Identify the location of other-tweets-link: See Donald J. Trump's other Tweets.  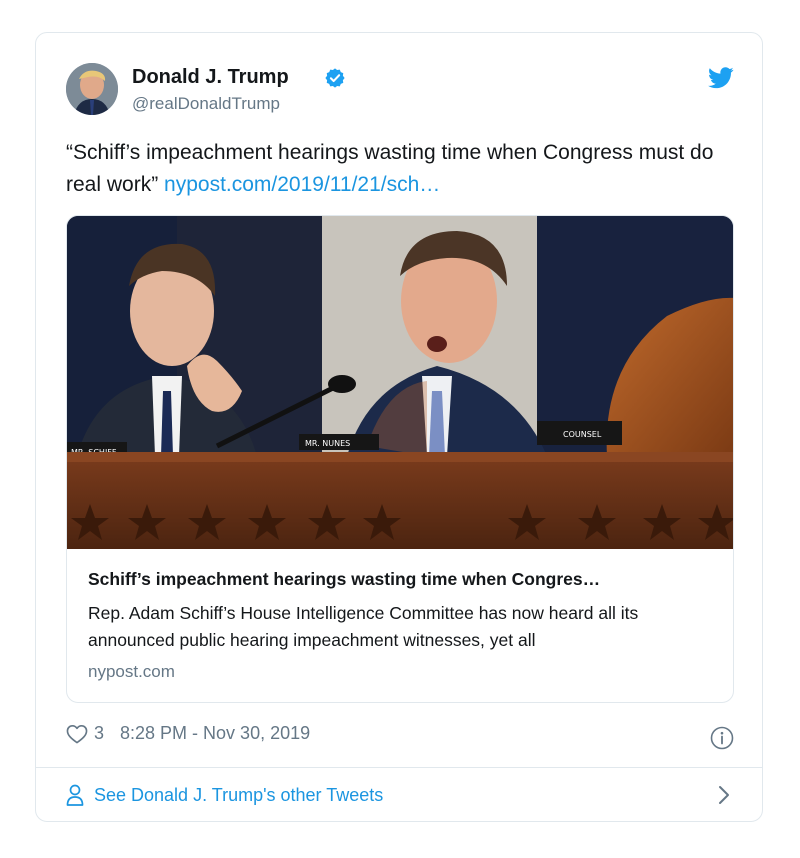
(400, 795).